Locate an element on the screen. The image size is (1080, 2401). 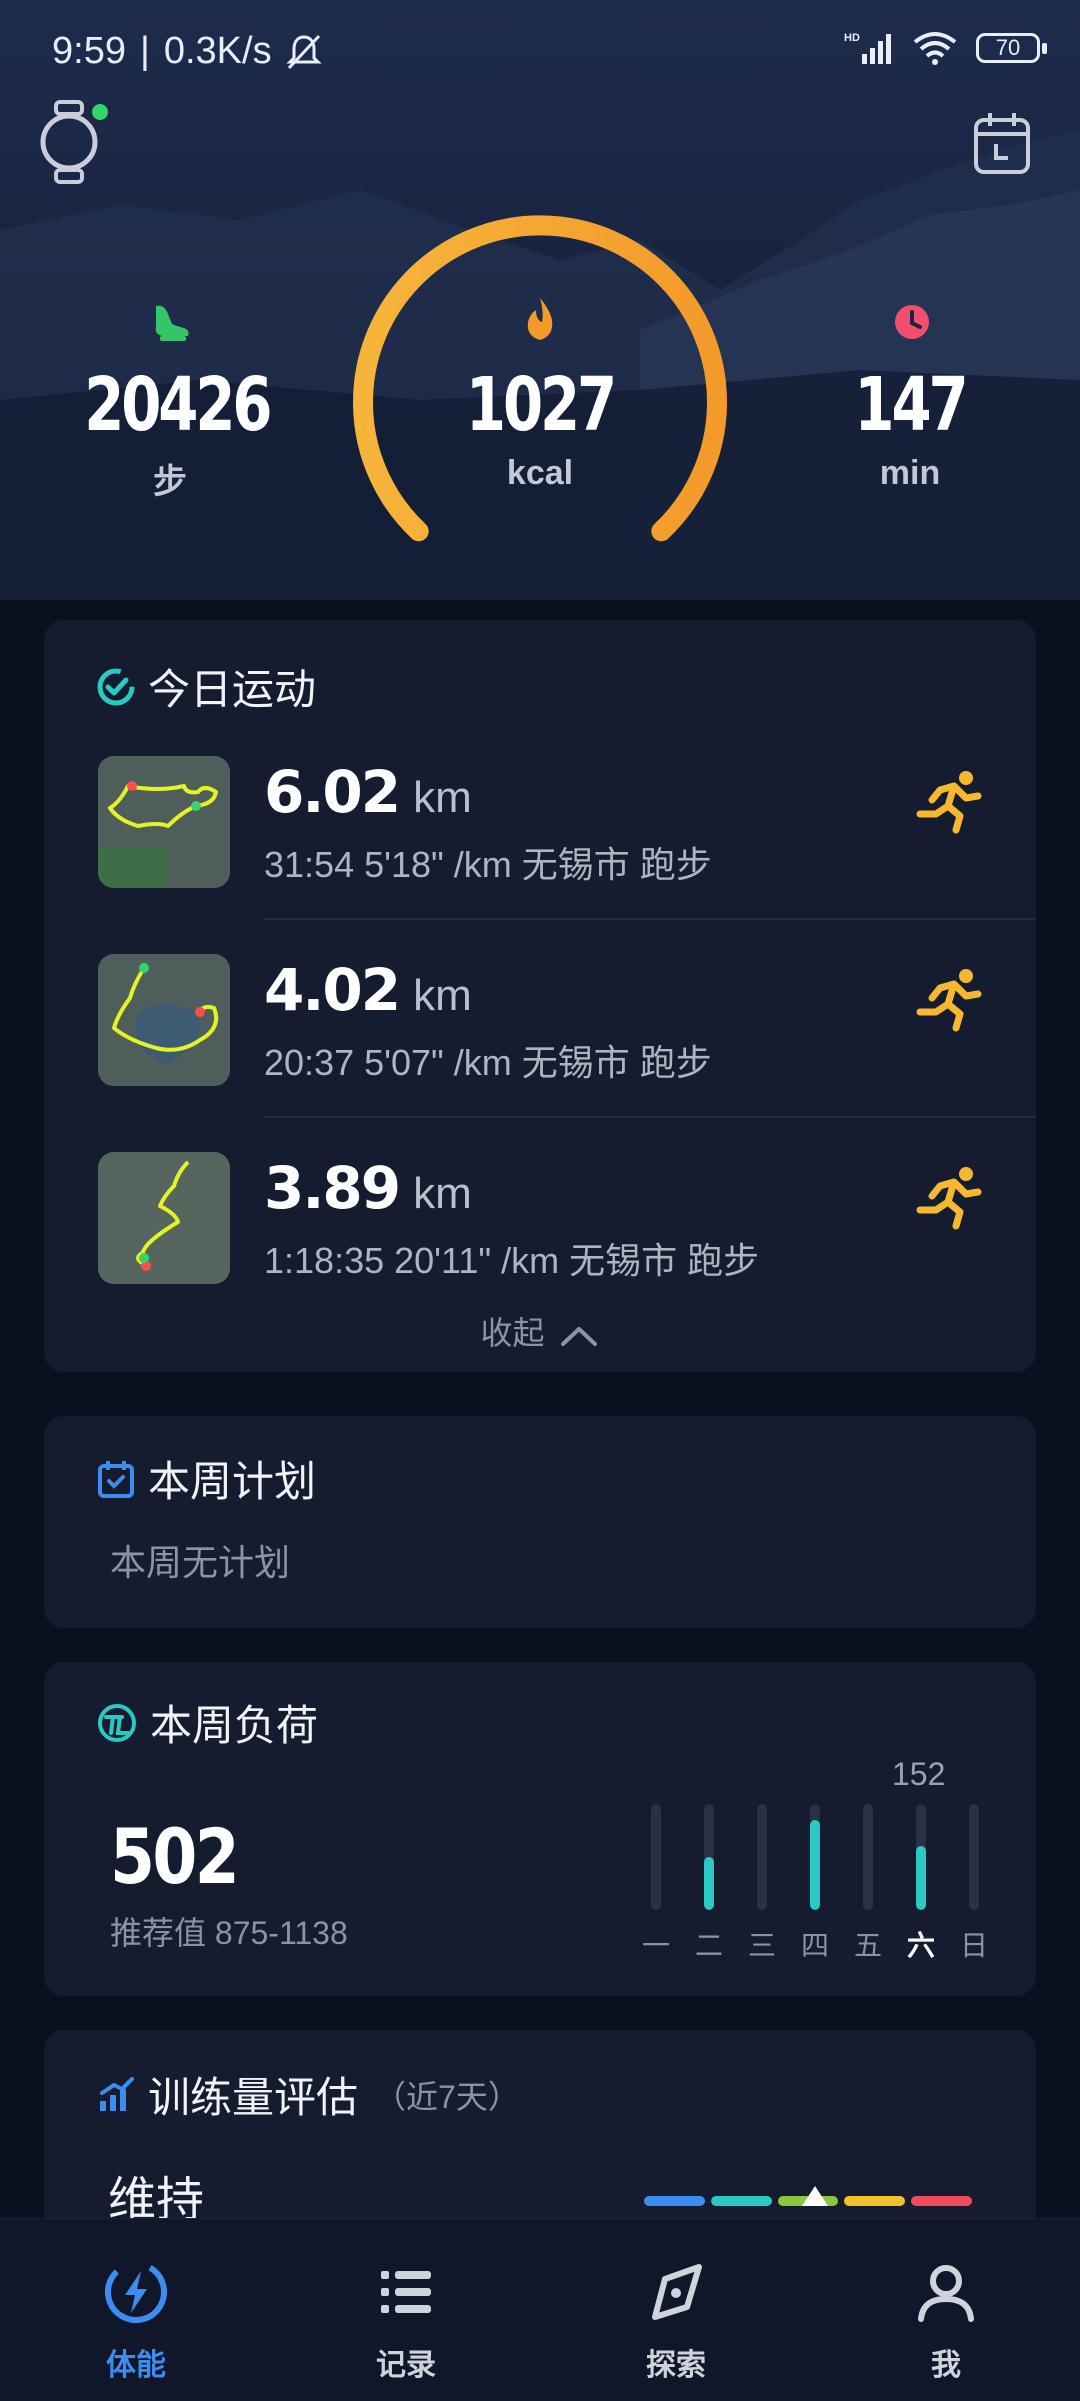
load-icon is located at coordinates (117, 1722).